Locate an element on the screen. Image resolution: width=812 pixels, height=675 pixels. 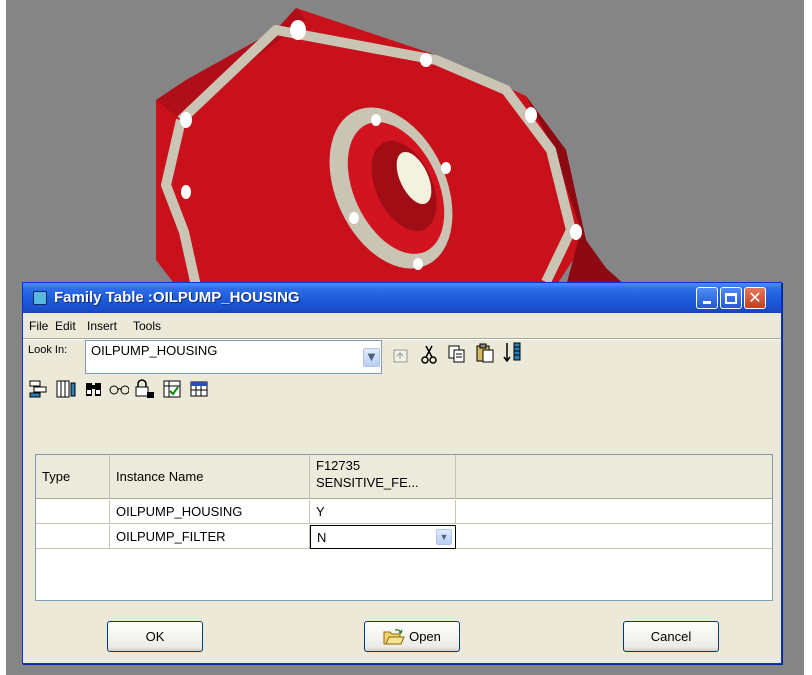
open-button-label: Open is located at coordinates (425, 636).